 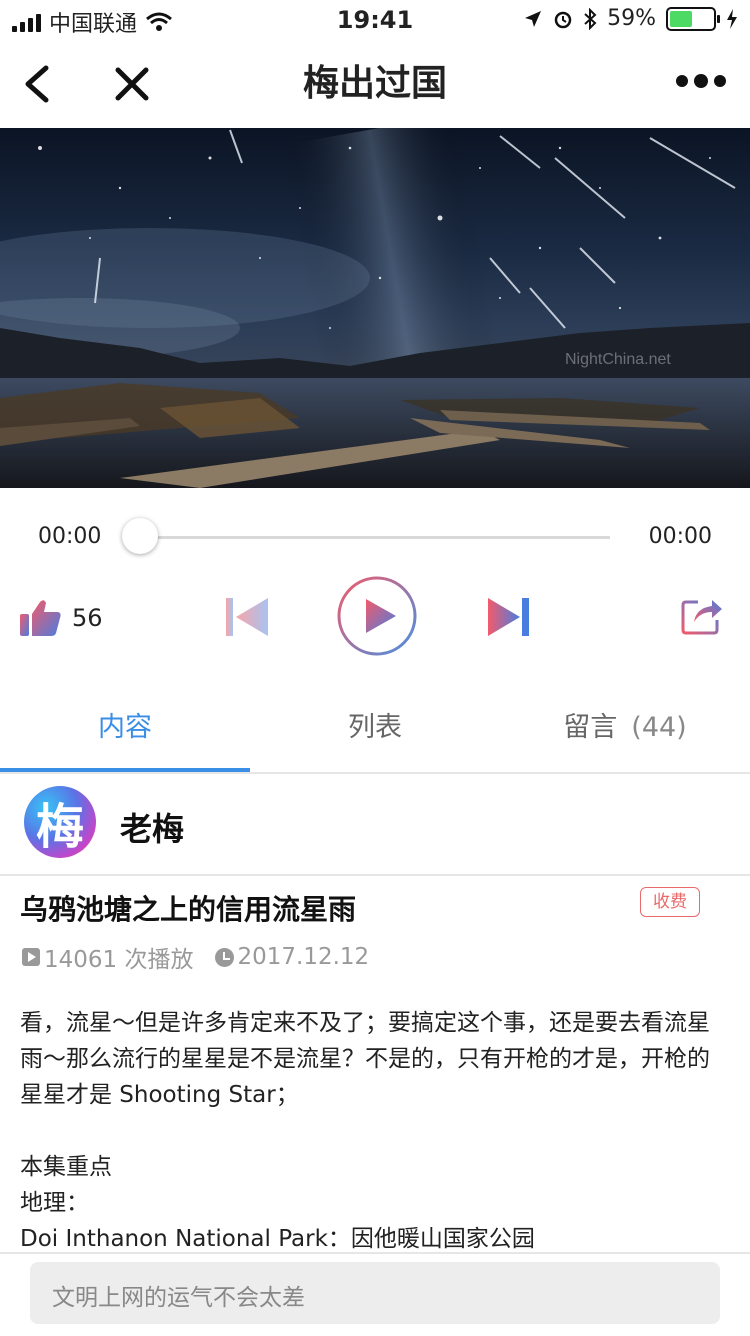 What do you see at coordinates (625, 728) in the screenshot?
I see `tab-comments: 留言 (44)` at bounding box center [625, 728].